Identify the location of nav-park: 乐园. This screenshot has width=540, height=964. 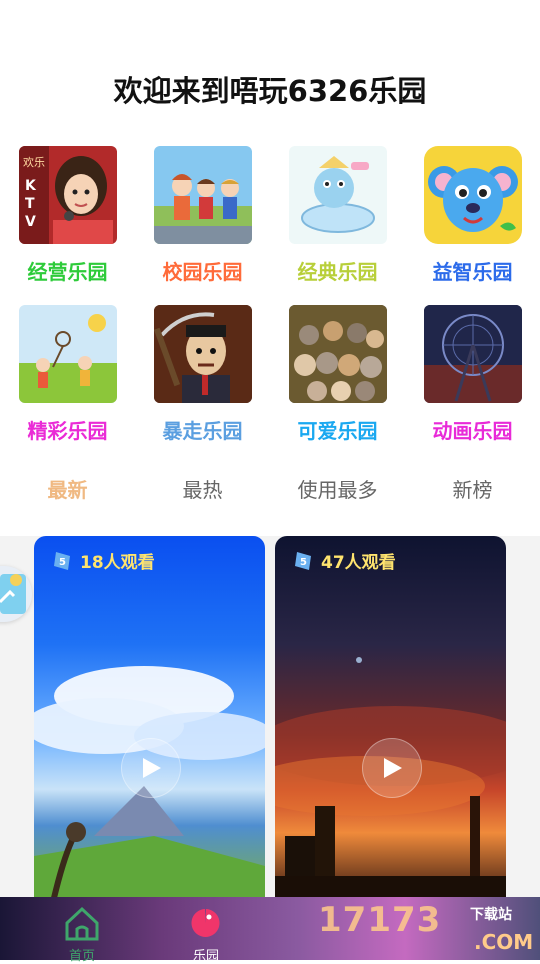
(206, 934).